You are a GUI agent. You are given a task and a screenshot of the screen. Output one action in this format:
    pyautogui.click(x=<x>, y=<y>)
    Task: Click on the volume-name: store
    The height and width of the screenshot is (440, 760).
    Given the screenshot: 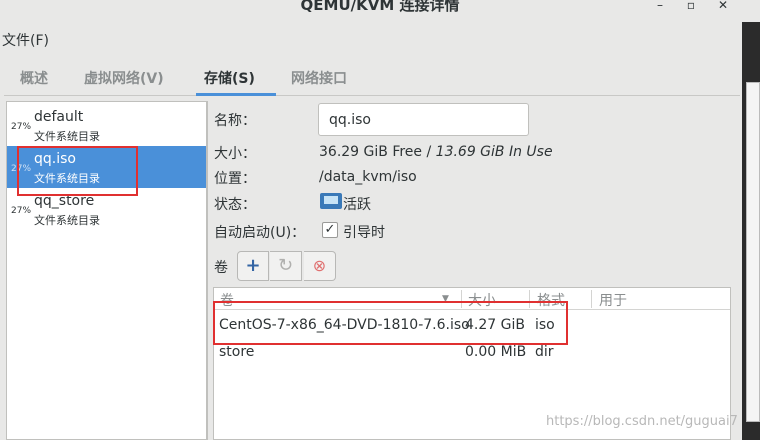 What is the action you would take?
    pyautogui.click(x=237, y=352)
    